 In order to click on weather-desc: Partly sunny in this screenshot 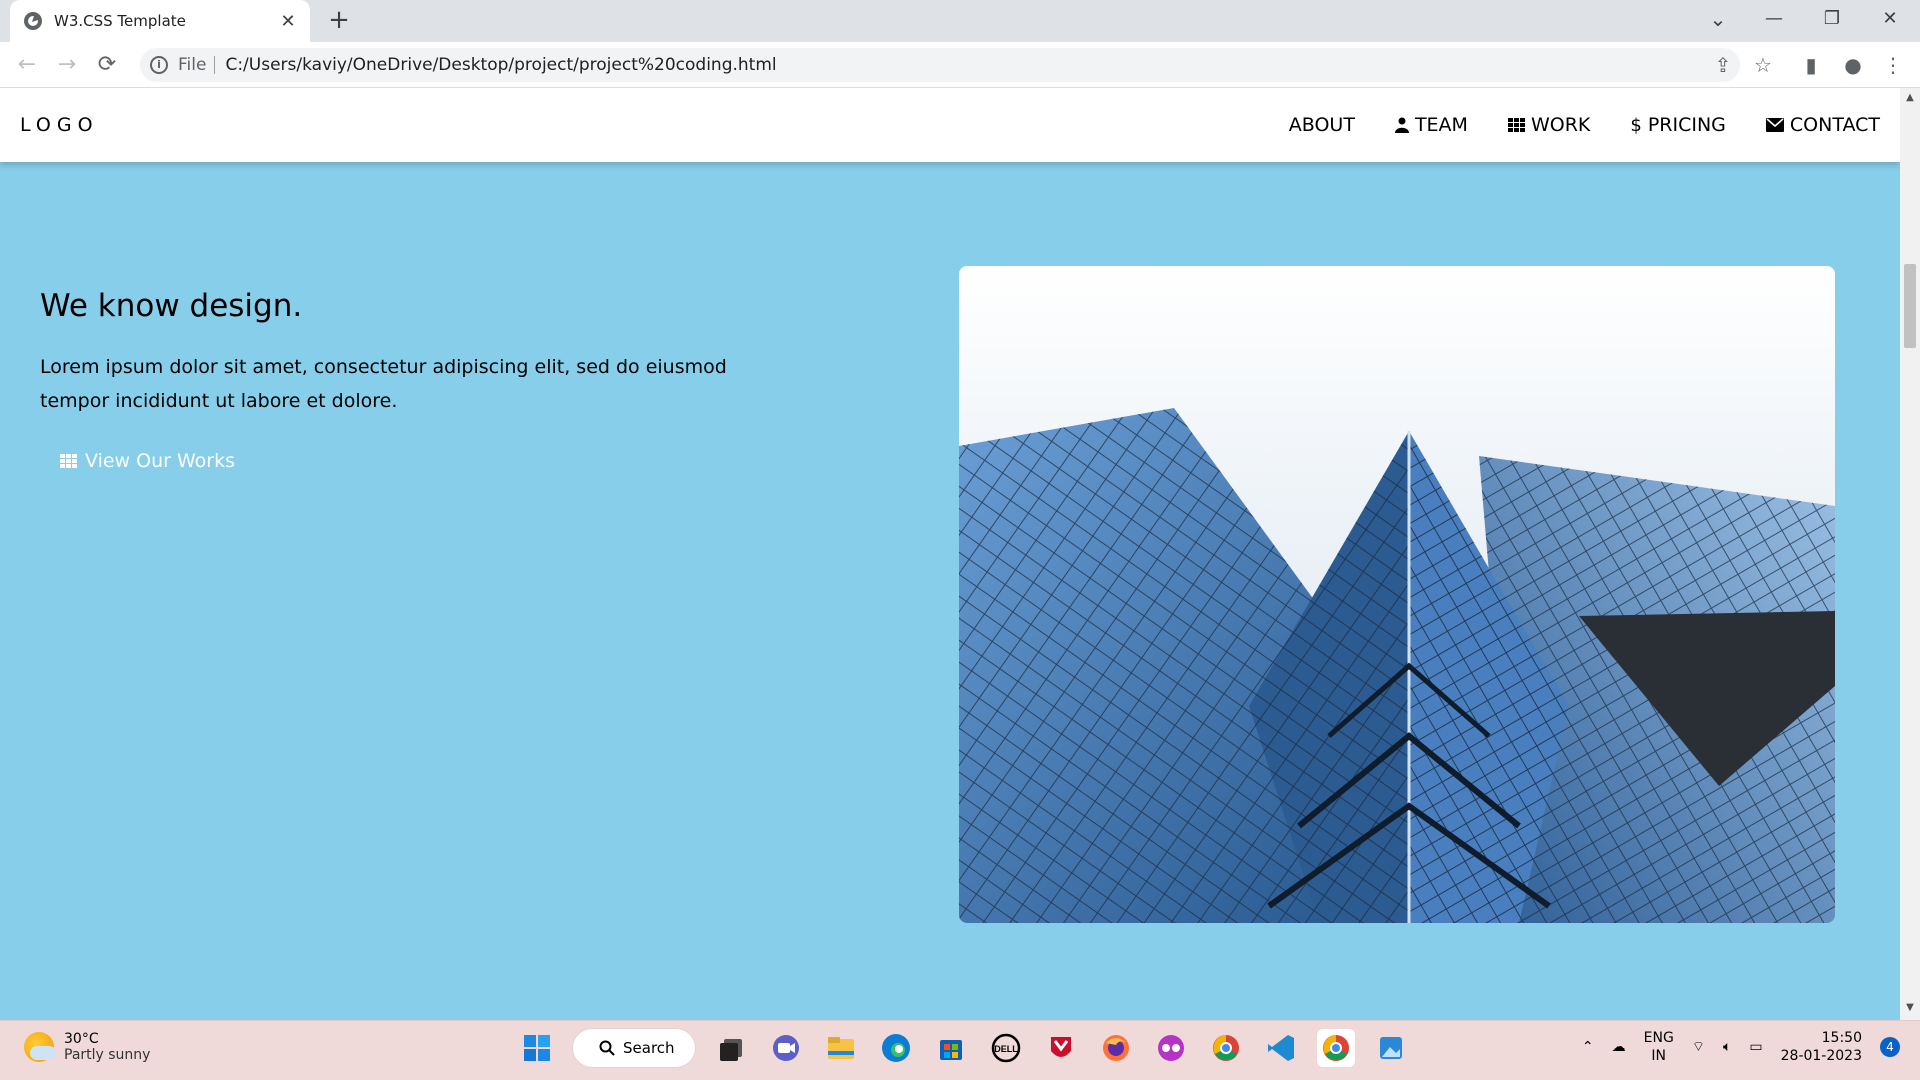, I will do `click(107, 1055)`.